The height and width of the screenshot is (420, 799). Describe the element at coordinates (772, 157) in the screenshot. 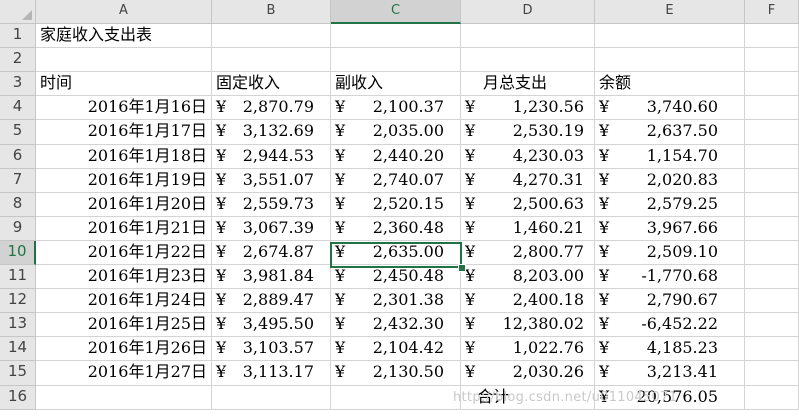

I see `cell-f6` at that location.